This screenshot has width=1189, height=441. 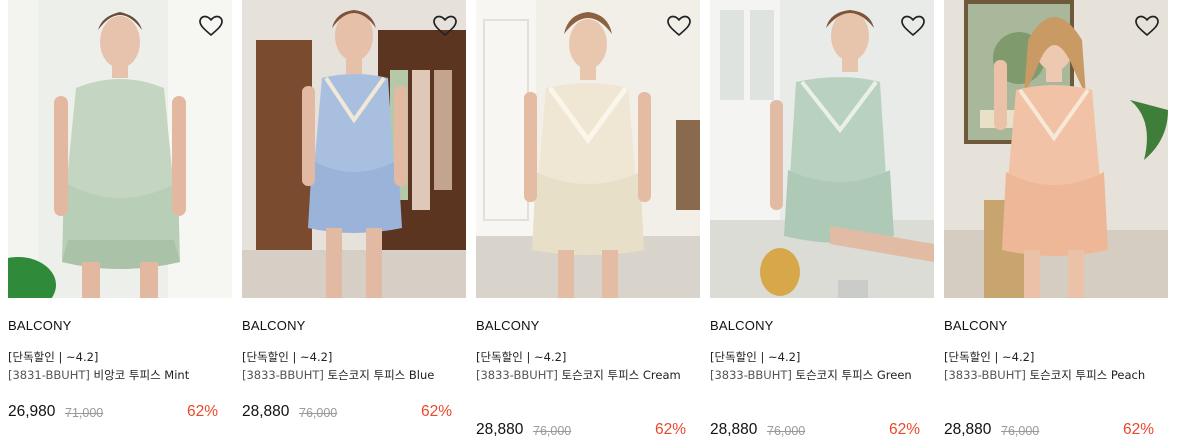 I want to click on product-code: [3831-BBUHT], so click(x=49, y=375).